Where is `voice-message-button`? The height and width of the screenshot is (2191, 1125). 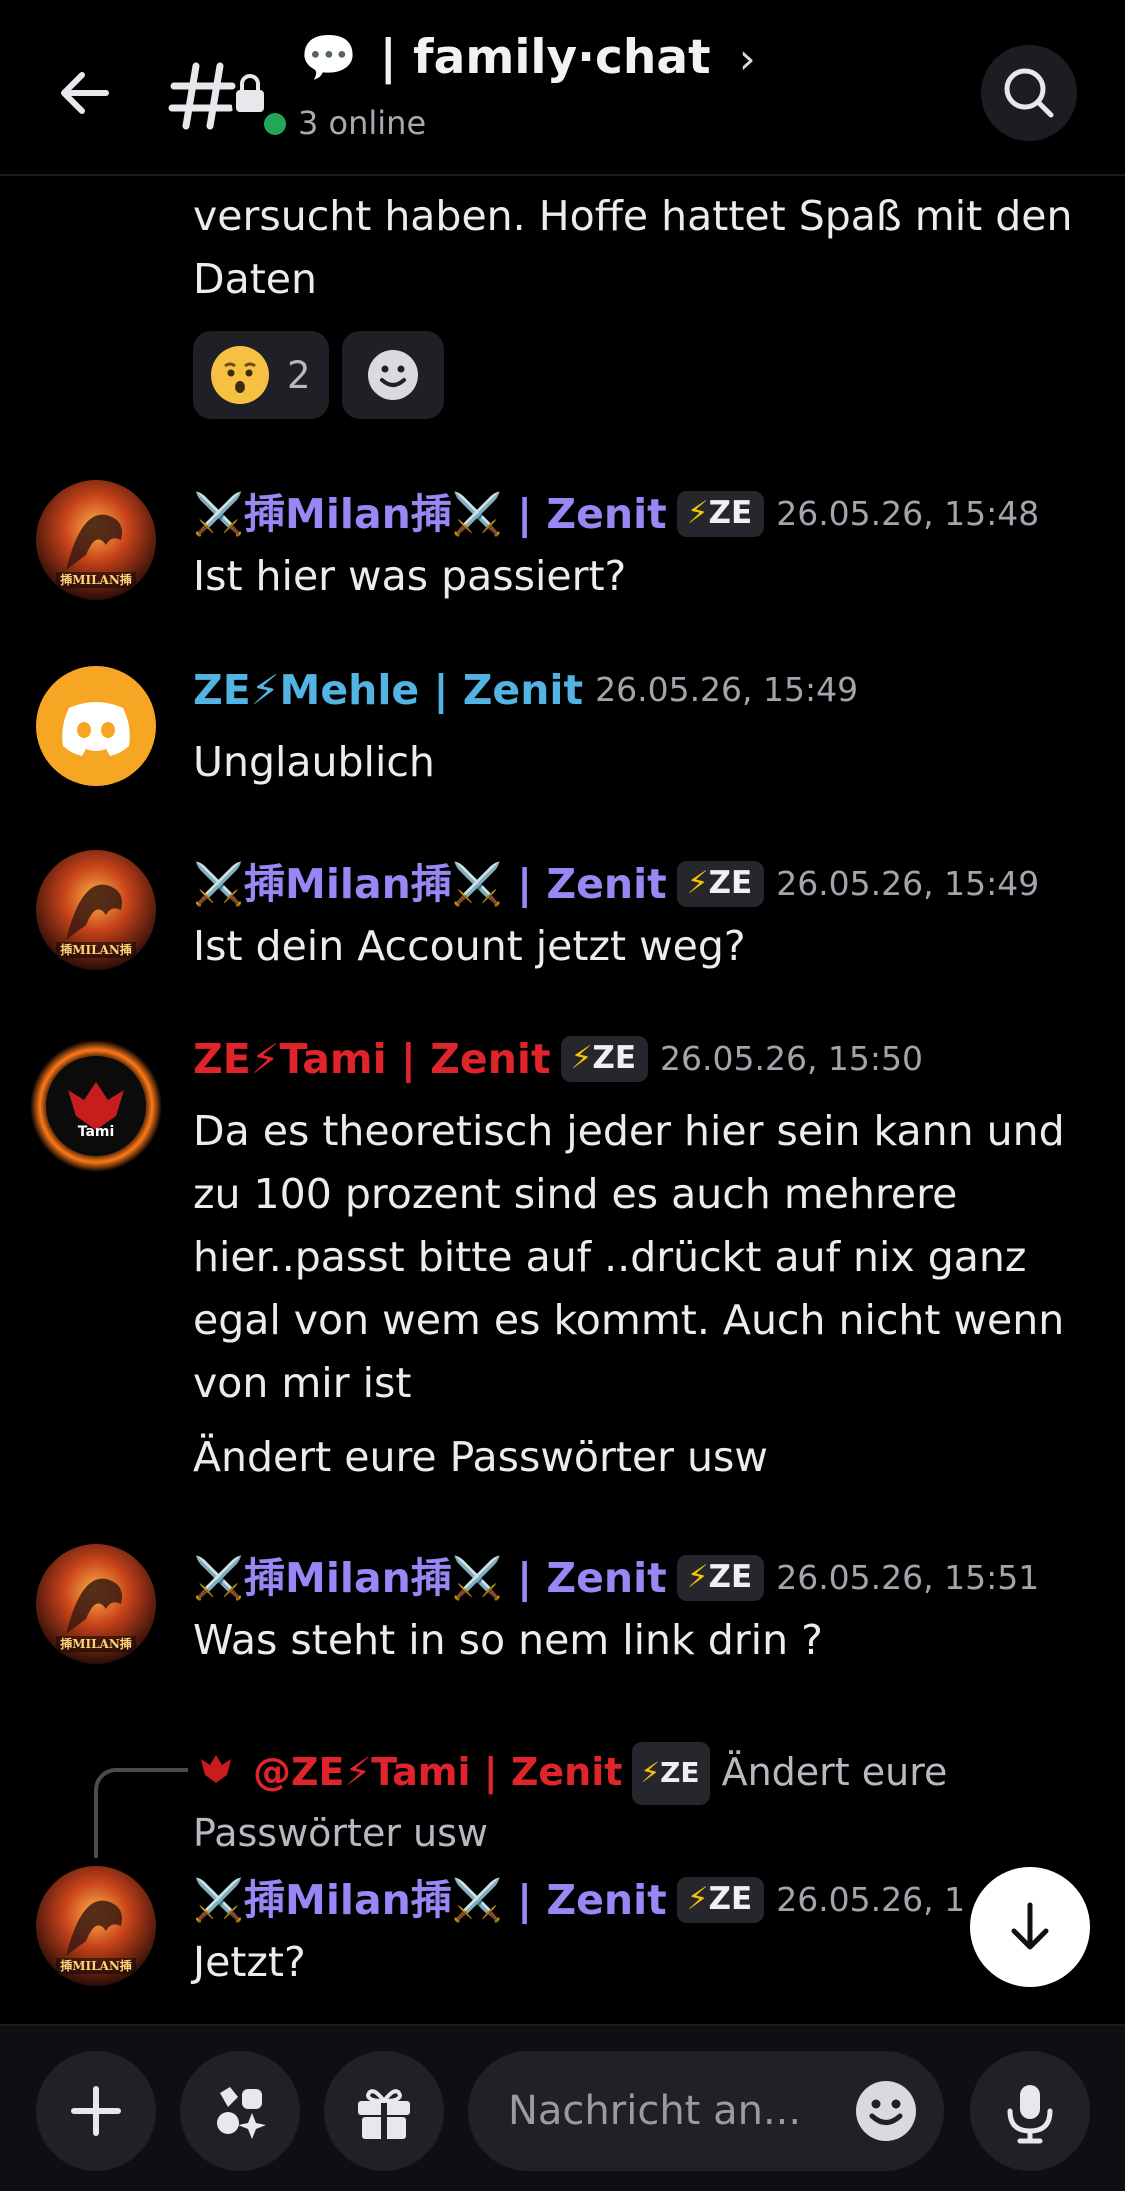
voice-message-button is located at coordinates (1030, 2111).